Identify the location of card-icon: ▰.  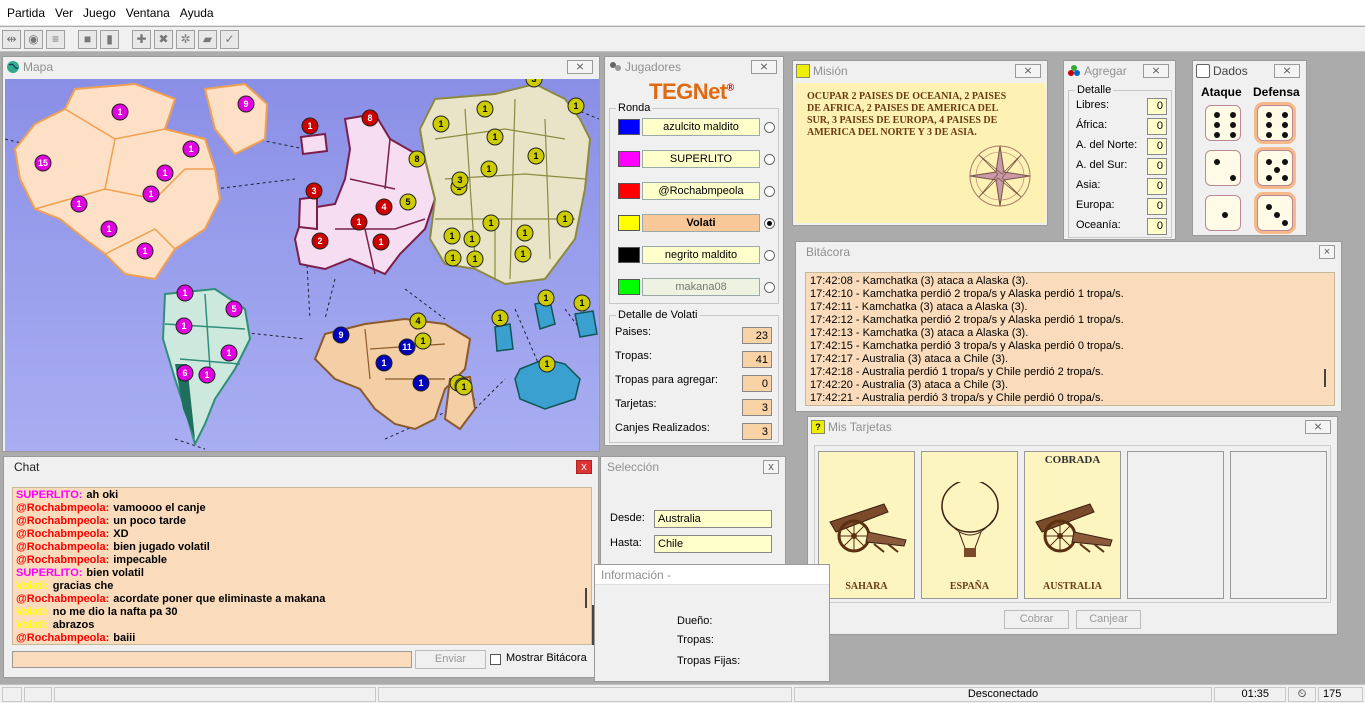
(207, 39).